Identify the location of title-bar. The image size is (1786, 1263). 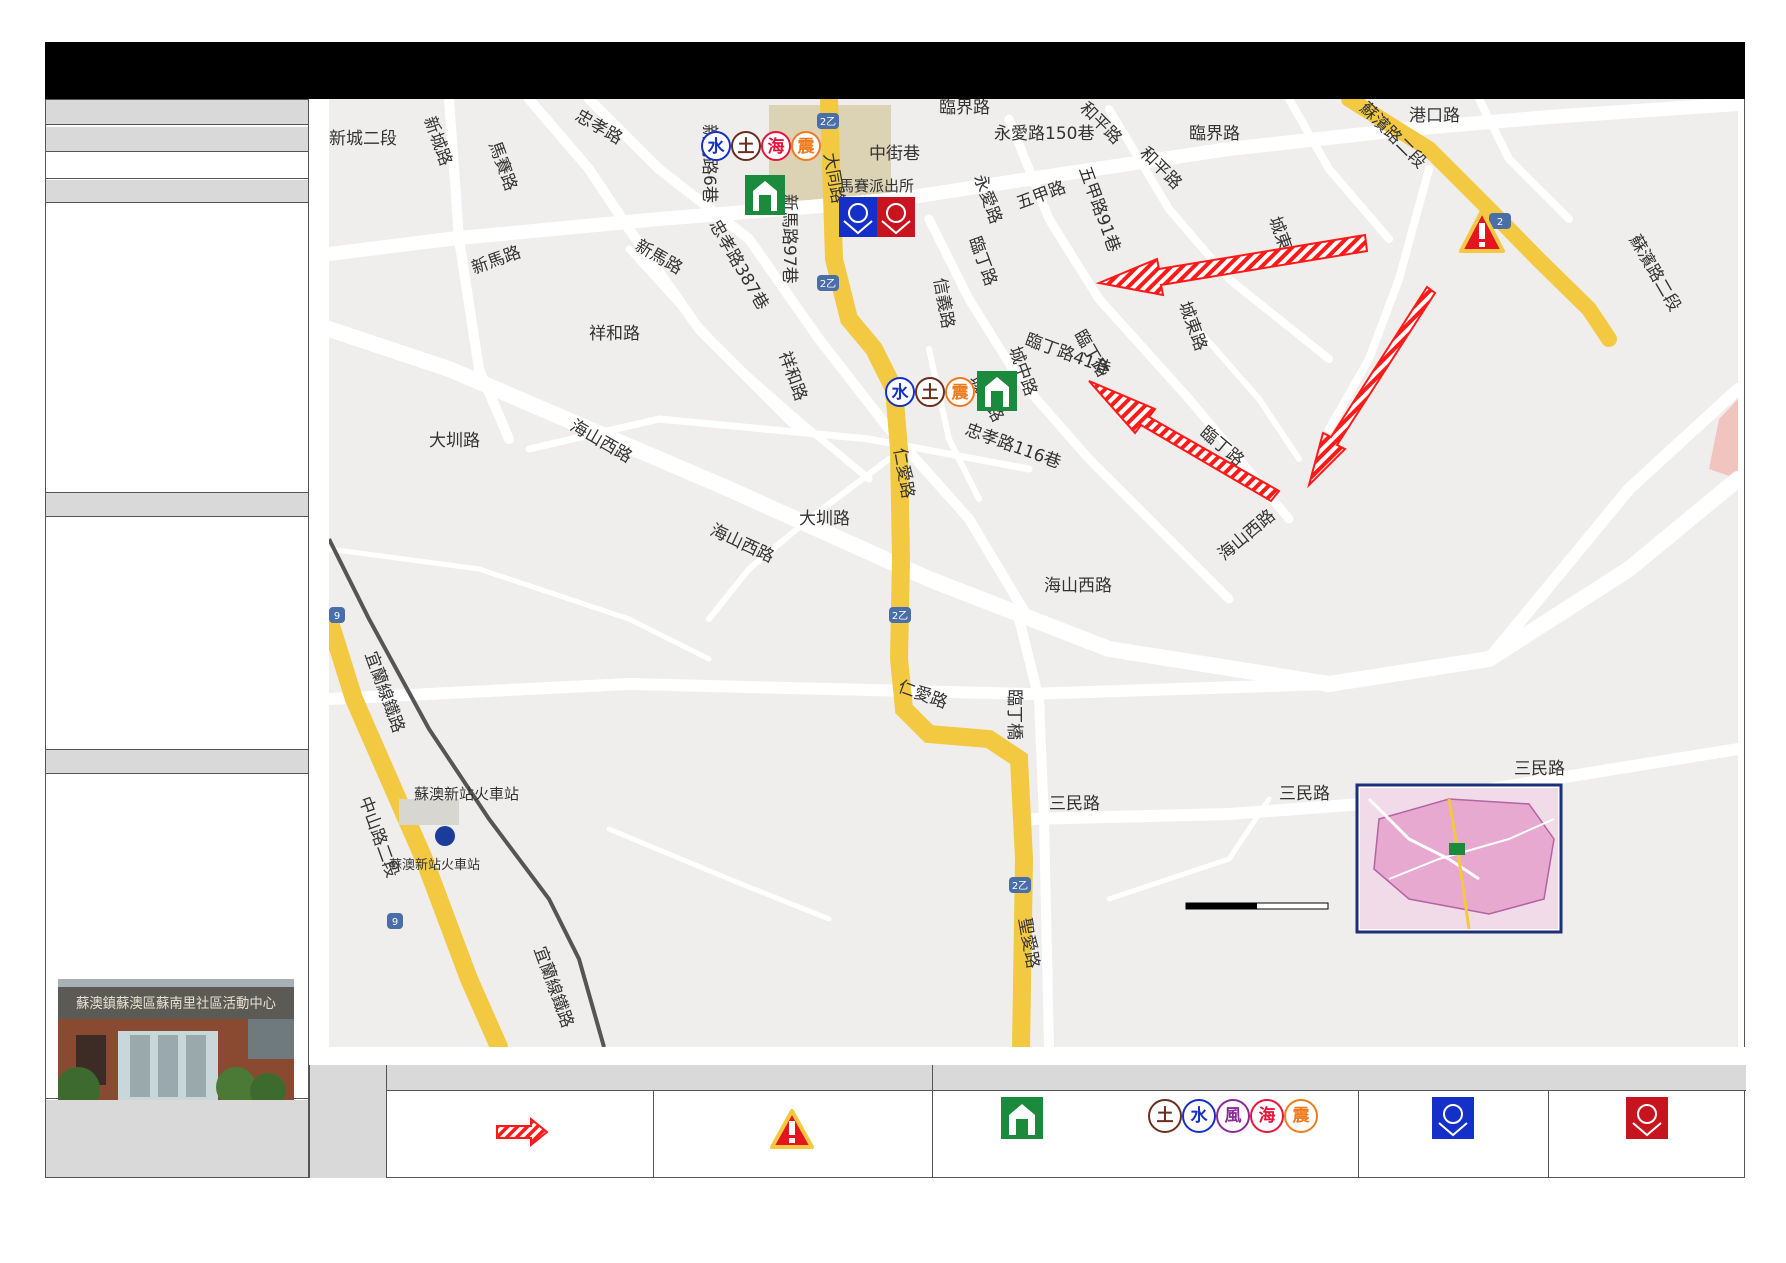
(895, 70).